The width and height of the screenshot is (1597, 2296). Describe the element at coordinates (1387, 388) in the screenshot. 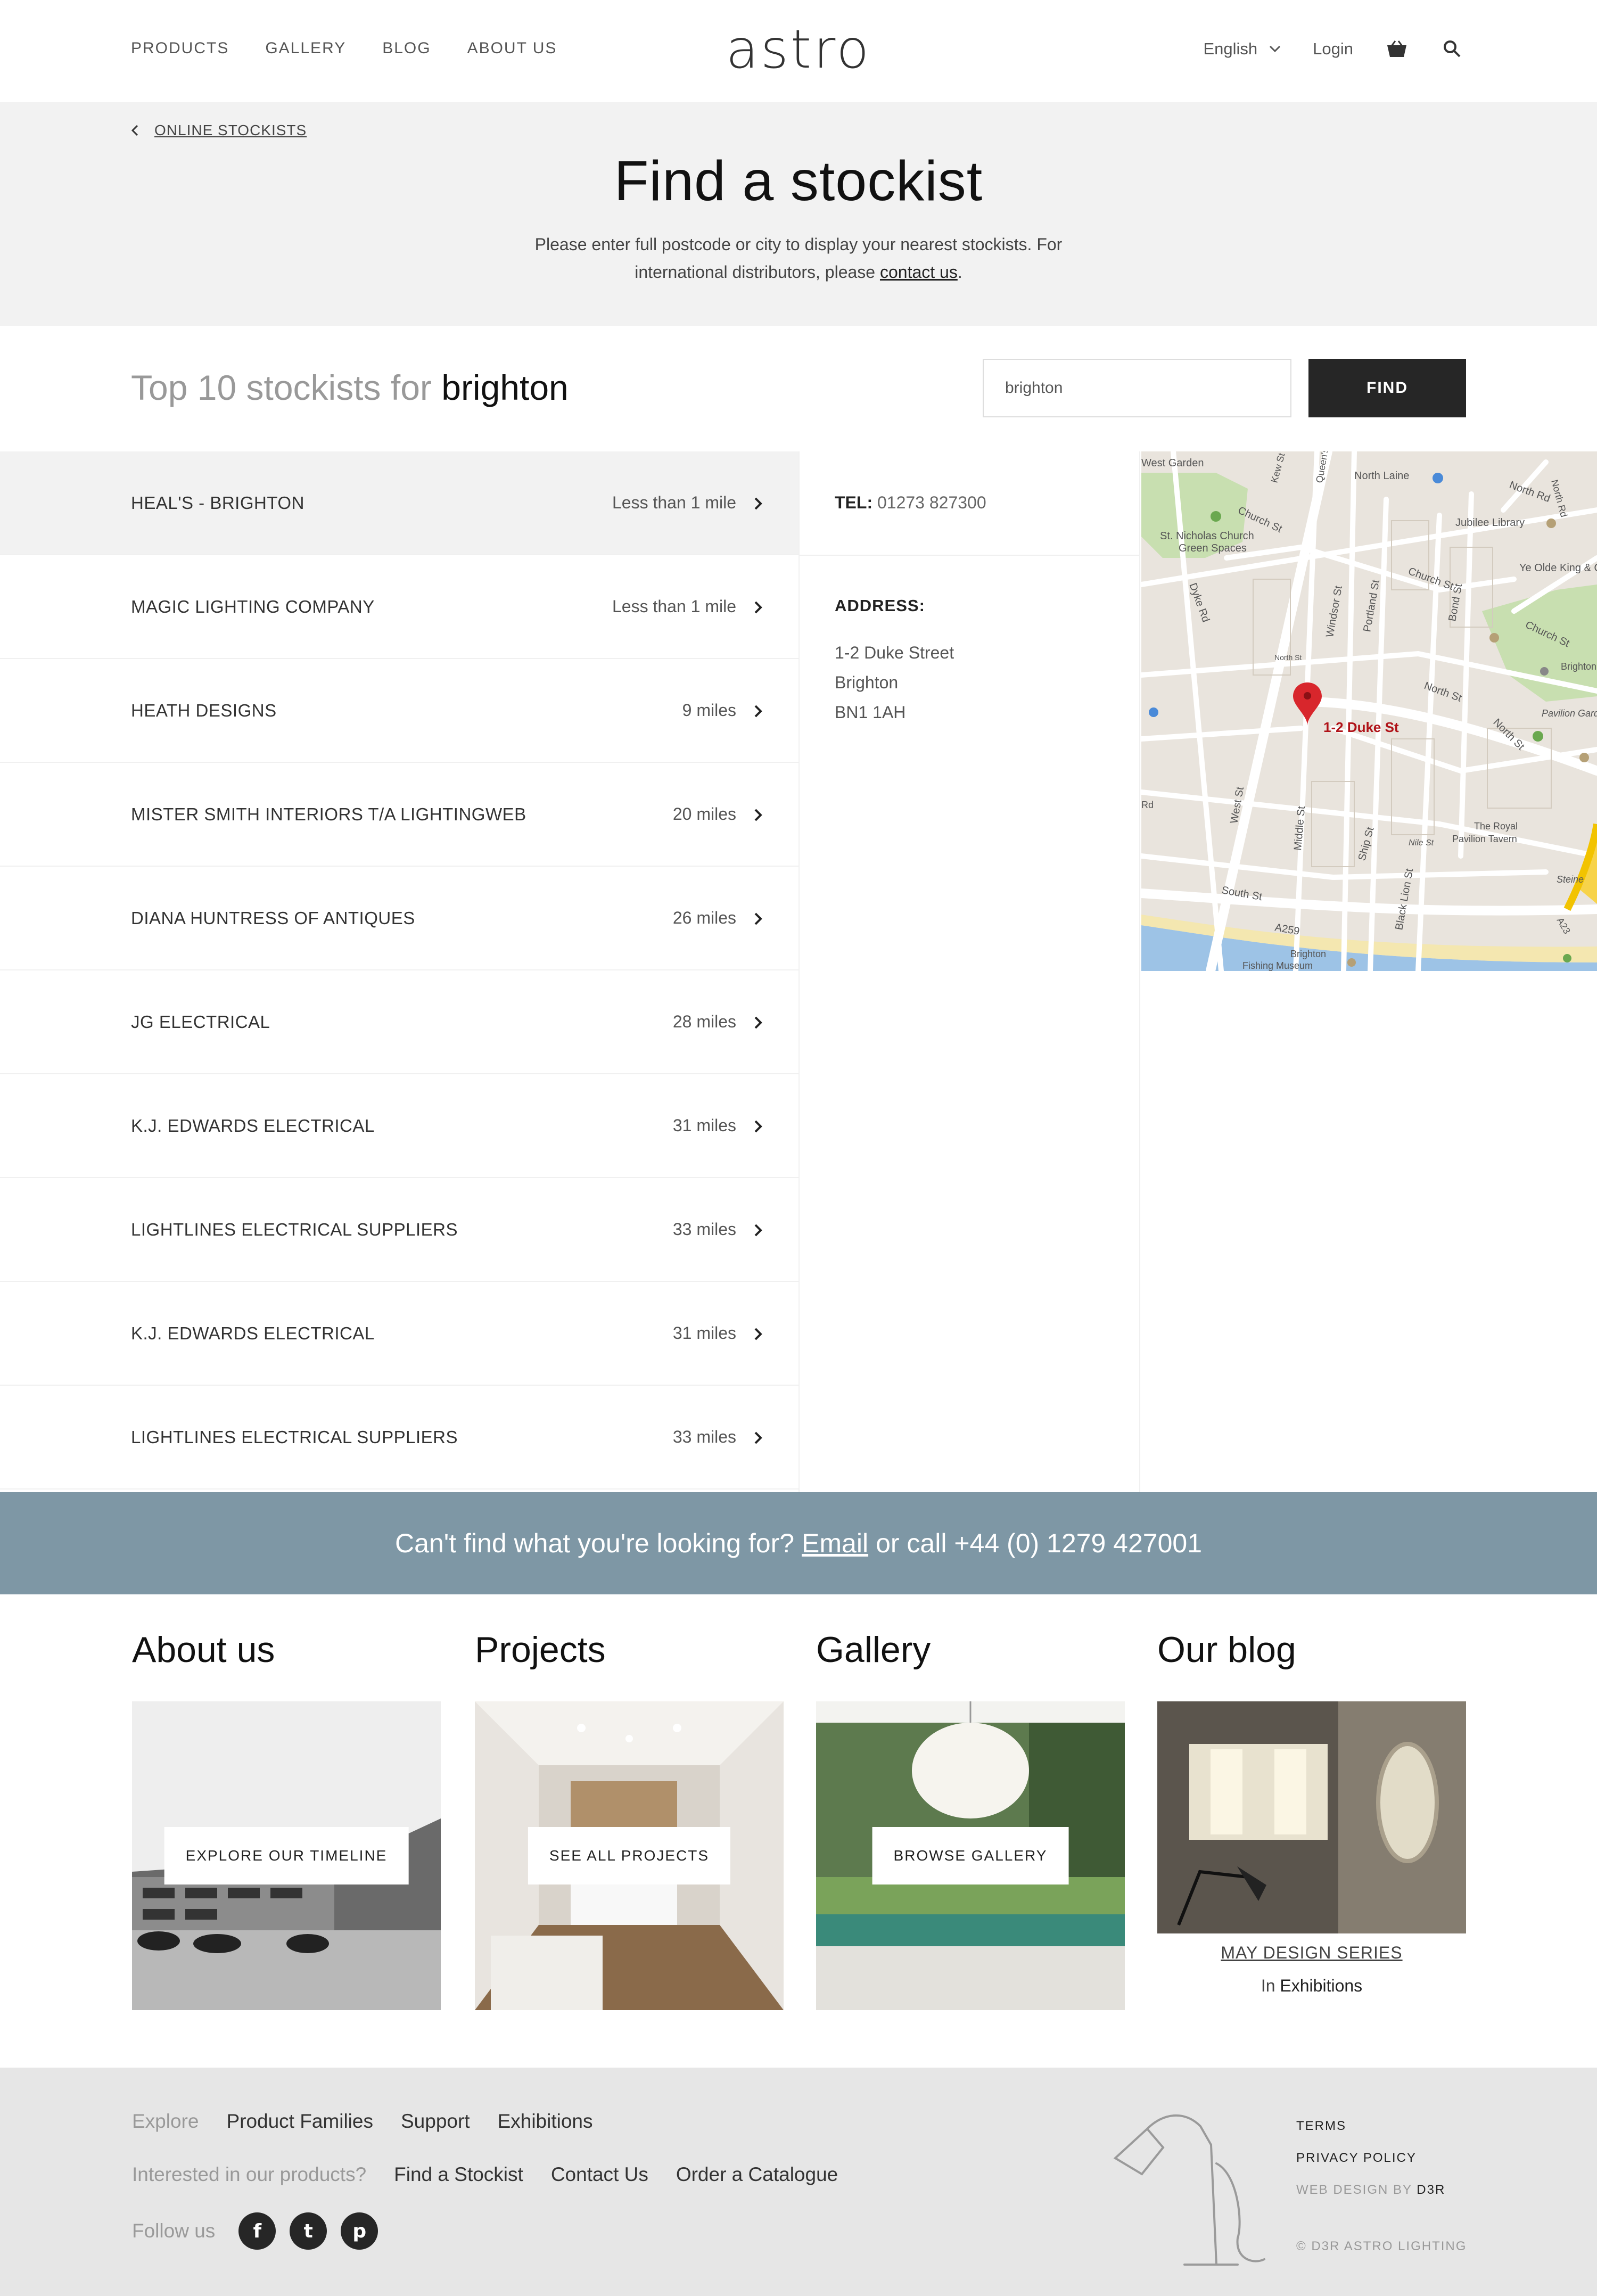

I see `find-button: FIND` at that location.